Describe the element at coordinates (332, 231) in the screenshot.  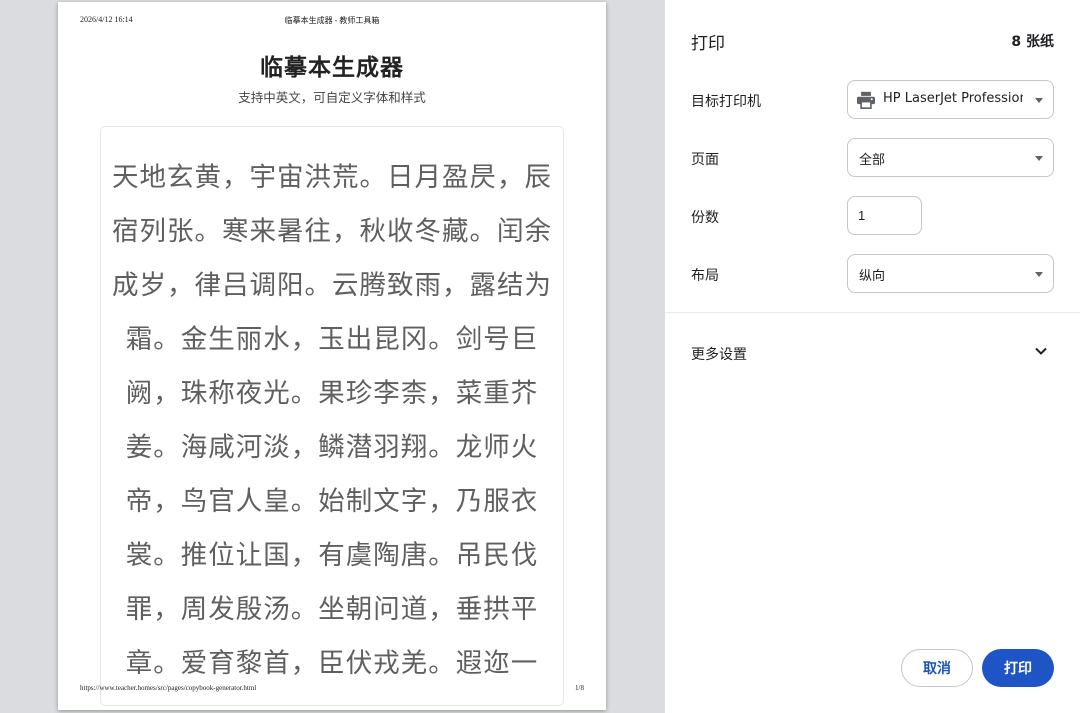
I see `practice-line: 宿列张。寒来暑往，秋收冬藏。闰余` at that location.